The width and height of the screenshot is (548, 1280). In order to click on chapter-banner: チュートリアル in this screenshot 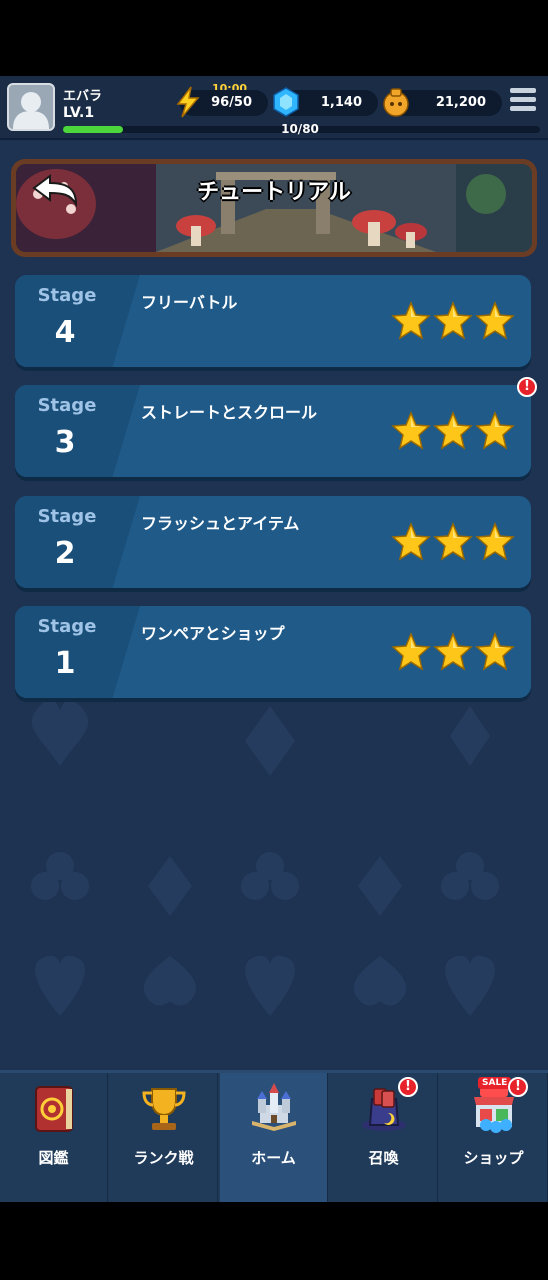, I will do `click(274, 208)`.